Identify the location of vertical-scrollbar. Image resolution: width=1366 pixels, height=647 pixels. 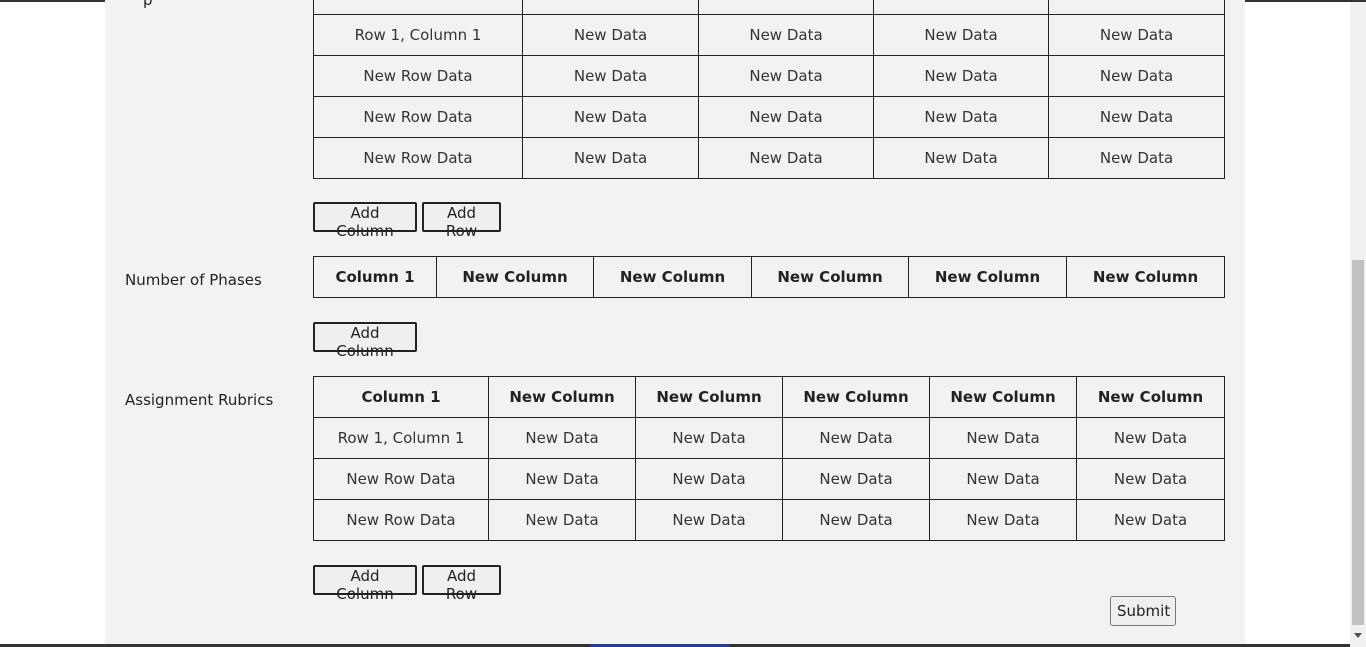
(1358, 324).